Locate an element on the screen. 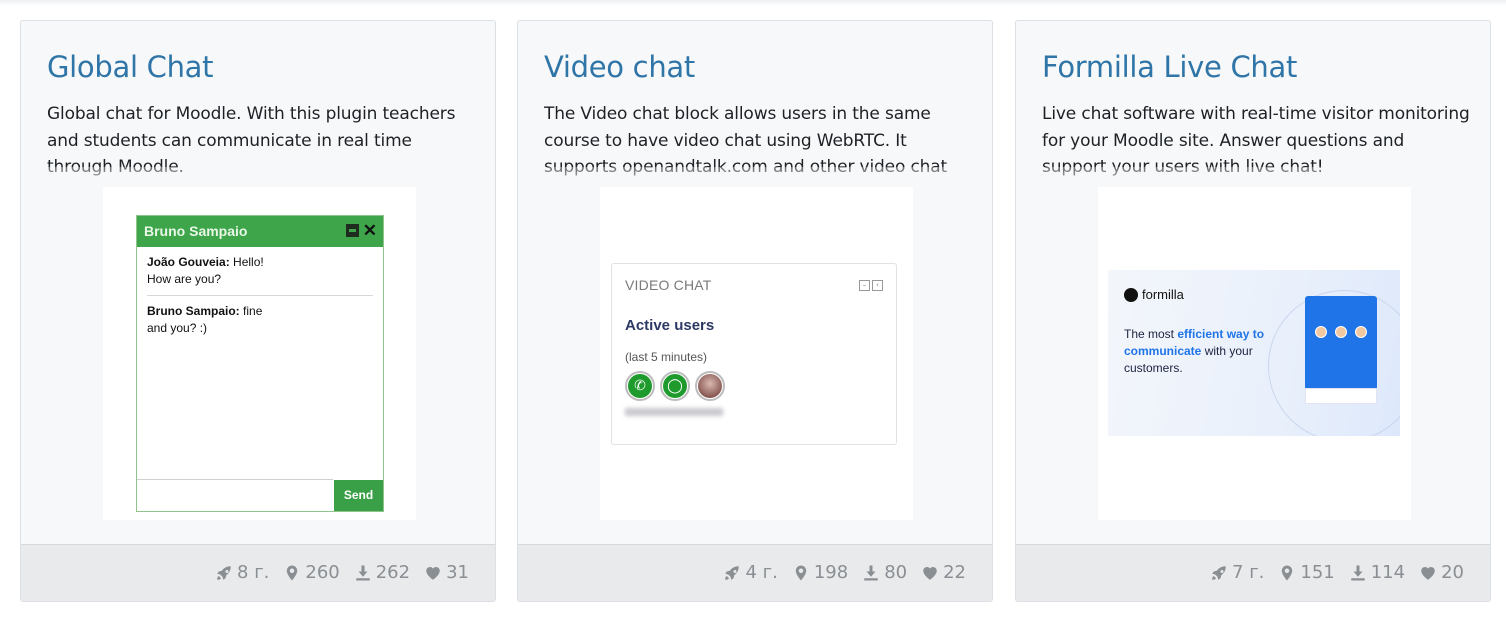 The image size is (1506, 626). stat-favourites-value: 31 is located at coordinates (457, 572).